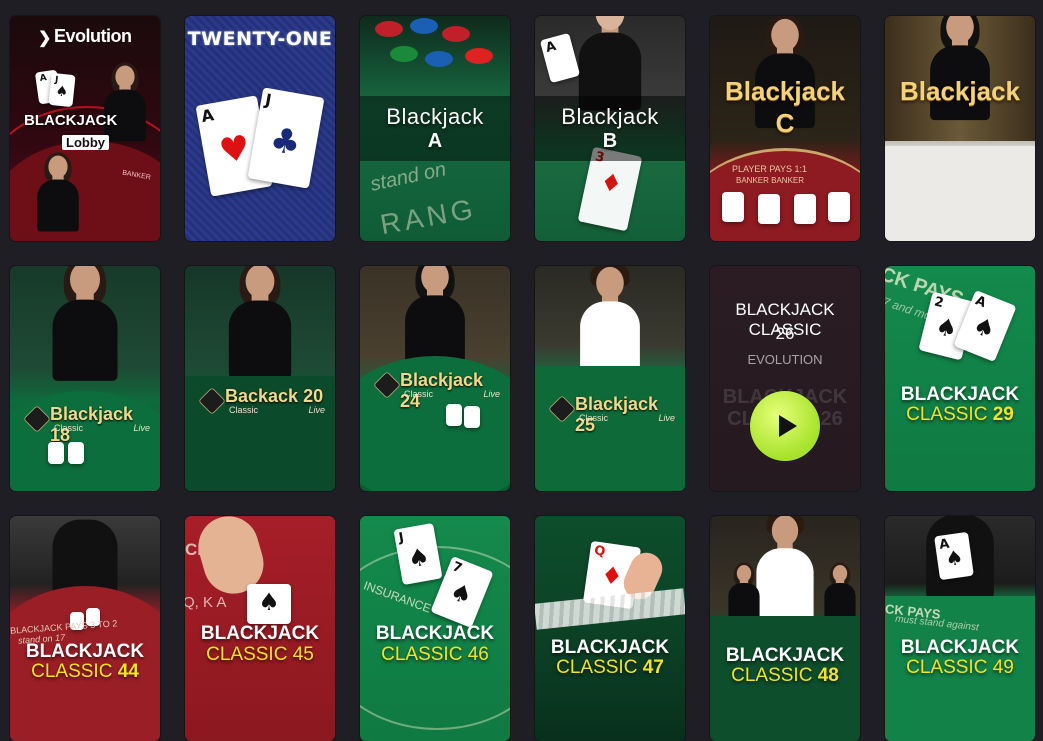  Describe the element at coordinates (435, 51) in the screenshot. I see `chip-stack` at that location.